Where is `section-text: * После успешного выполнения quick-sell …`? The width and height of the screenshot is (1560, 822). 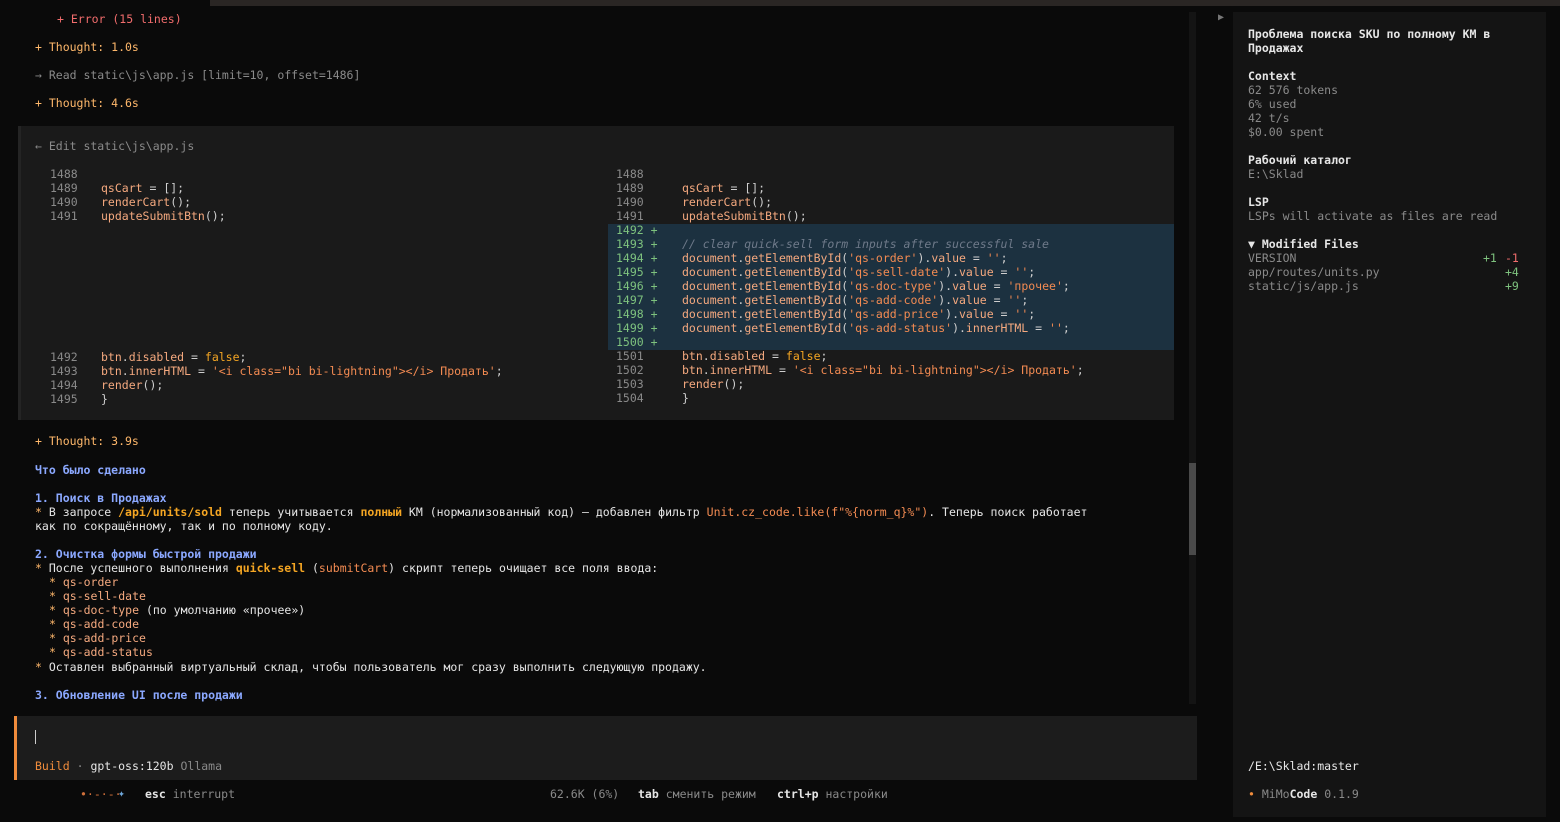 section-text: * После успешного выполнения quick-sell … is located at coordinates (346, 568).